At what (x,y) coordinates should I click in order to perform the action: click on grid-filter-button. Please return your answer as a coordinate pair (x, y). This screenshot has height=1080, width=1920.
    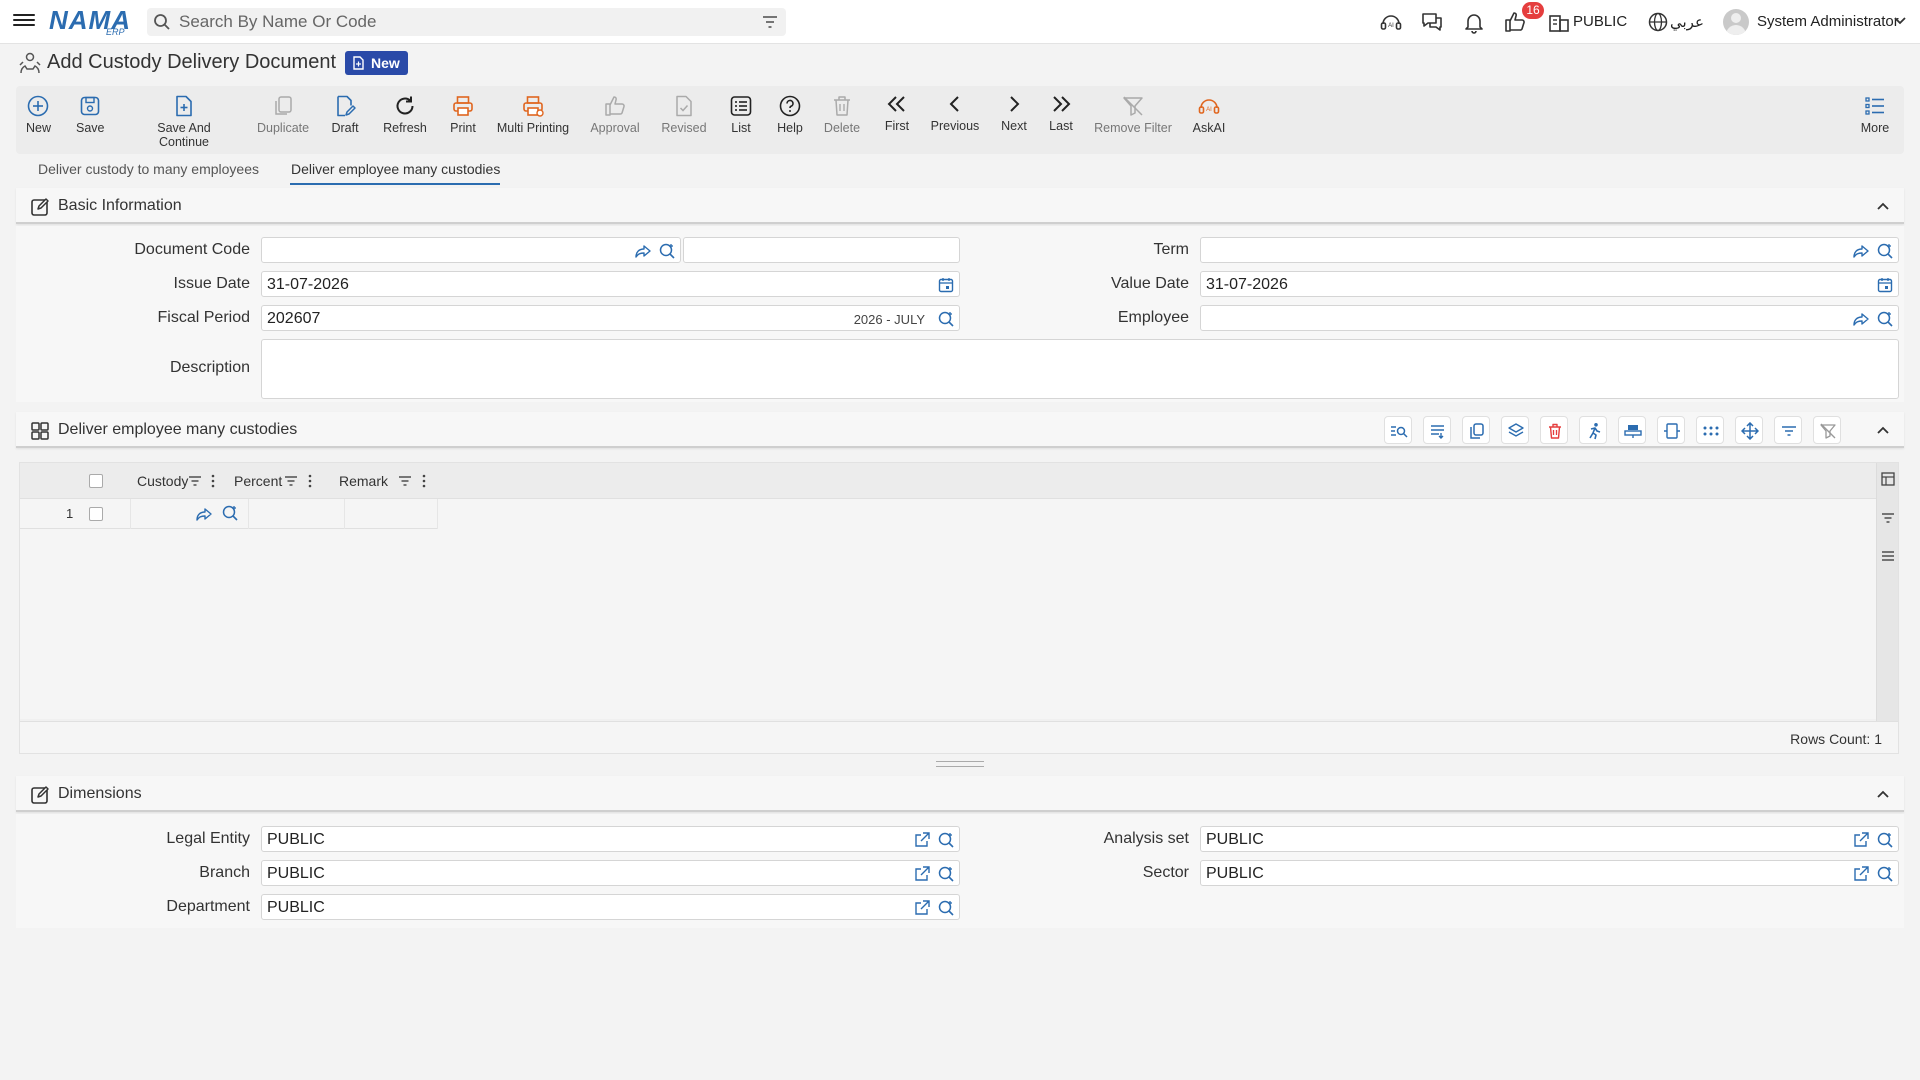
    Looking at the image, I should click on (1788, 430).